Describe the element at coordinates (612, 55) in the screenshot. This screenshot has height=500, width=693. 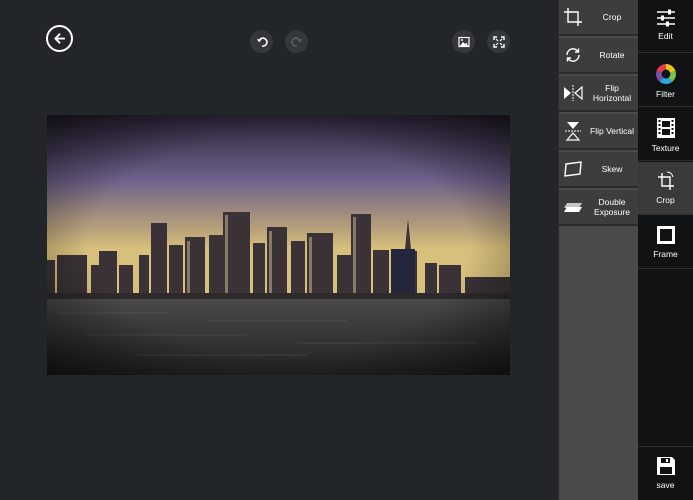
I see `crop-option-label: Rotate` at that location.